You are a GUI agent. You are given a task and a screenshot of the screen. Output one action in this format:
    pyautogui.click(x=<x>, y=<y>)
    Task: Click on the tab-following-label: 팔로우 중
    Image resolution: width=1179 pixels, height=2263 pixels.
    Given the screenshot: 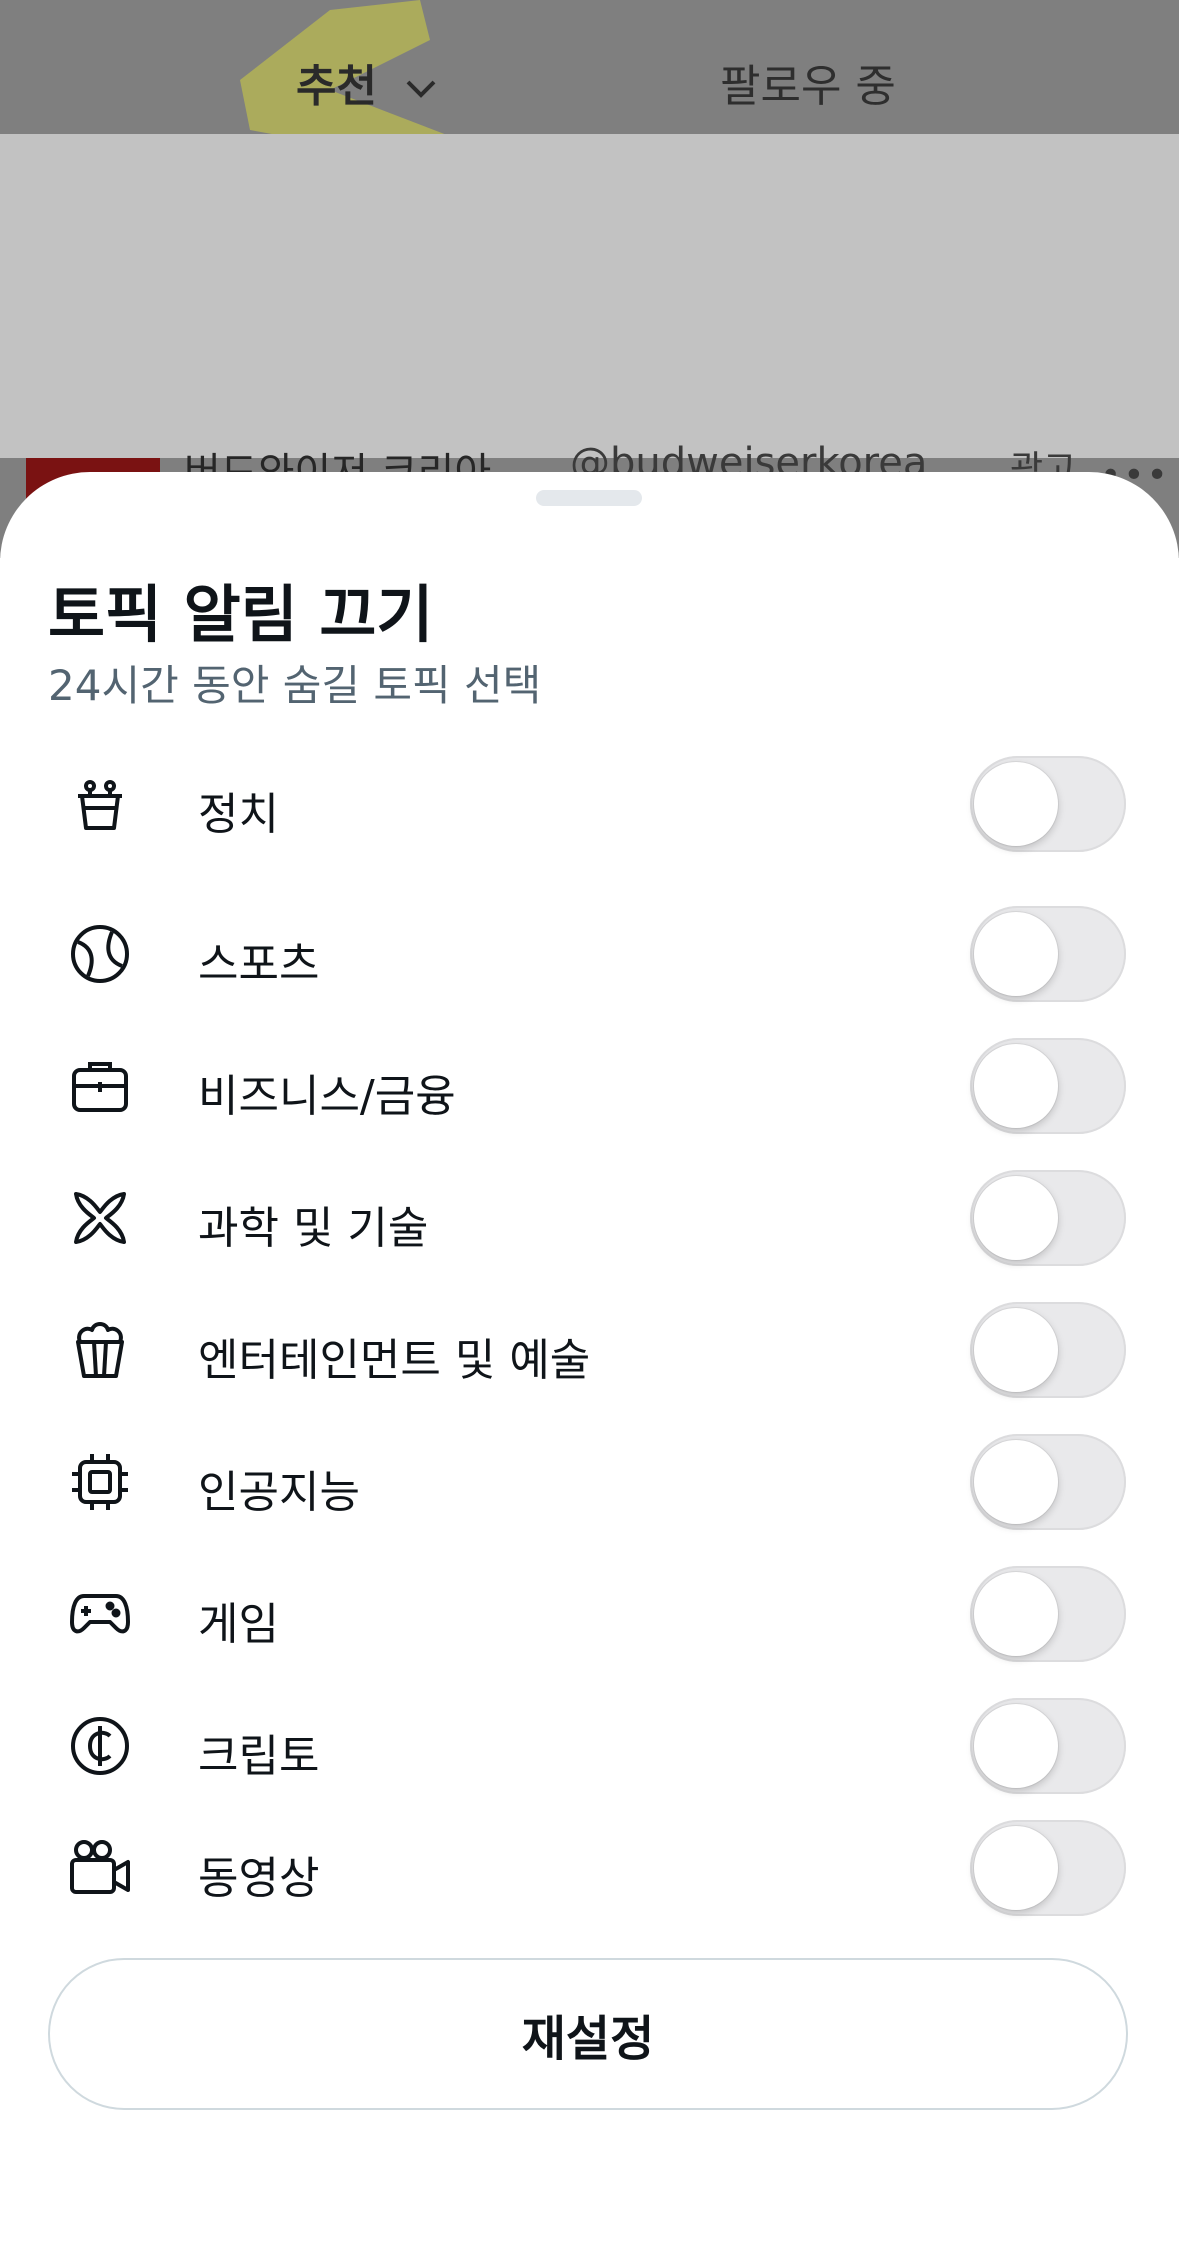 What is the action you would take?
    pyautogui.click(x=808, y=86)
    